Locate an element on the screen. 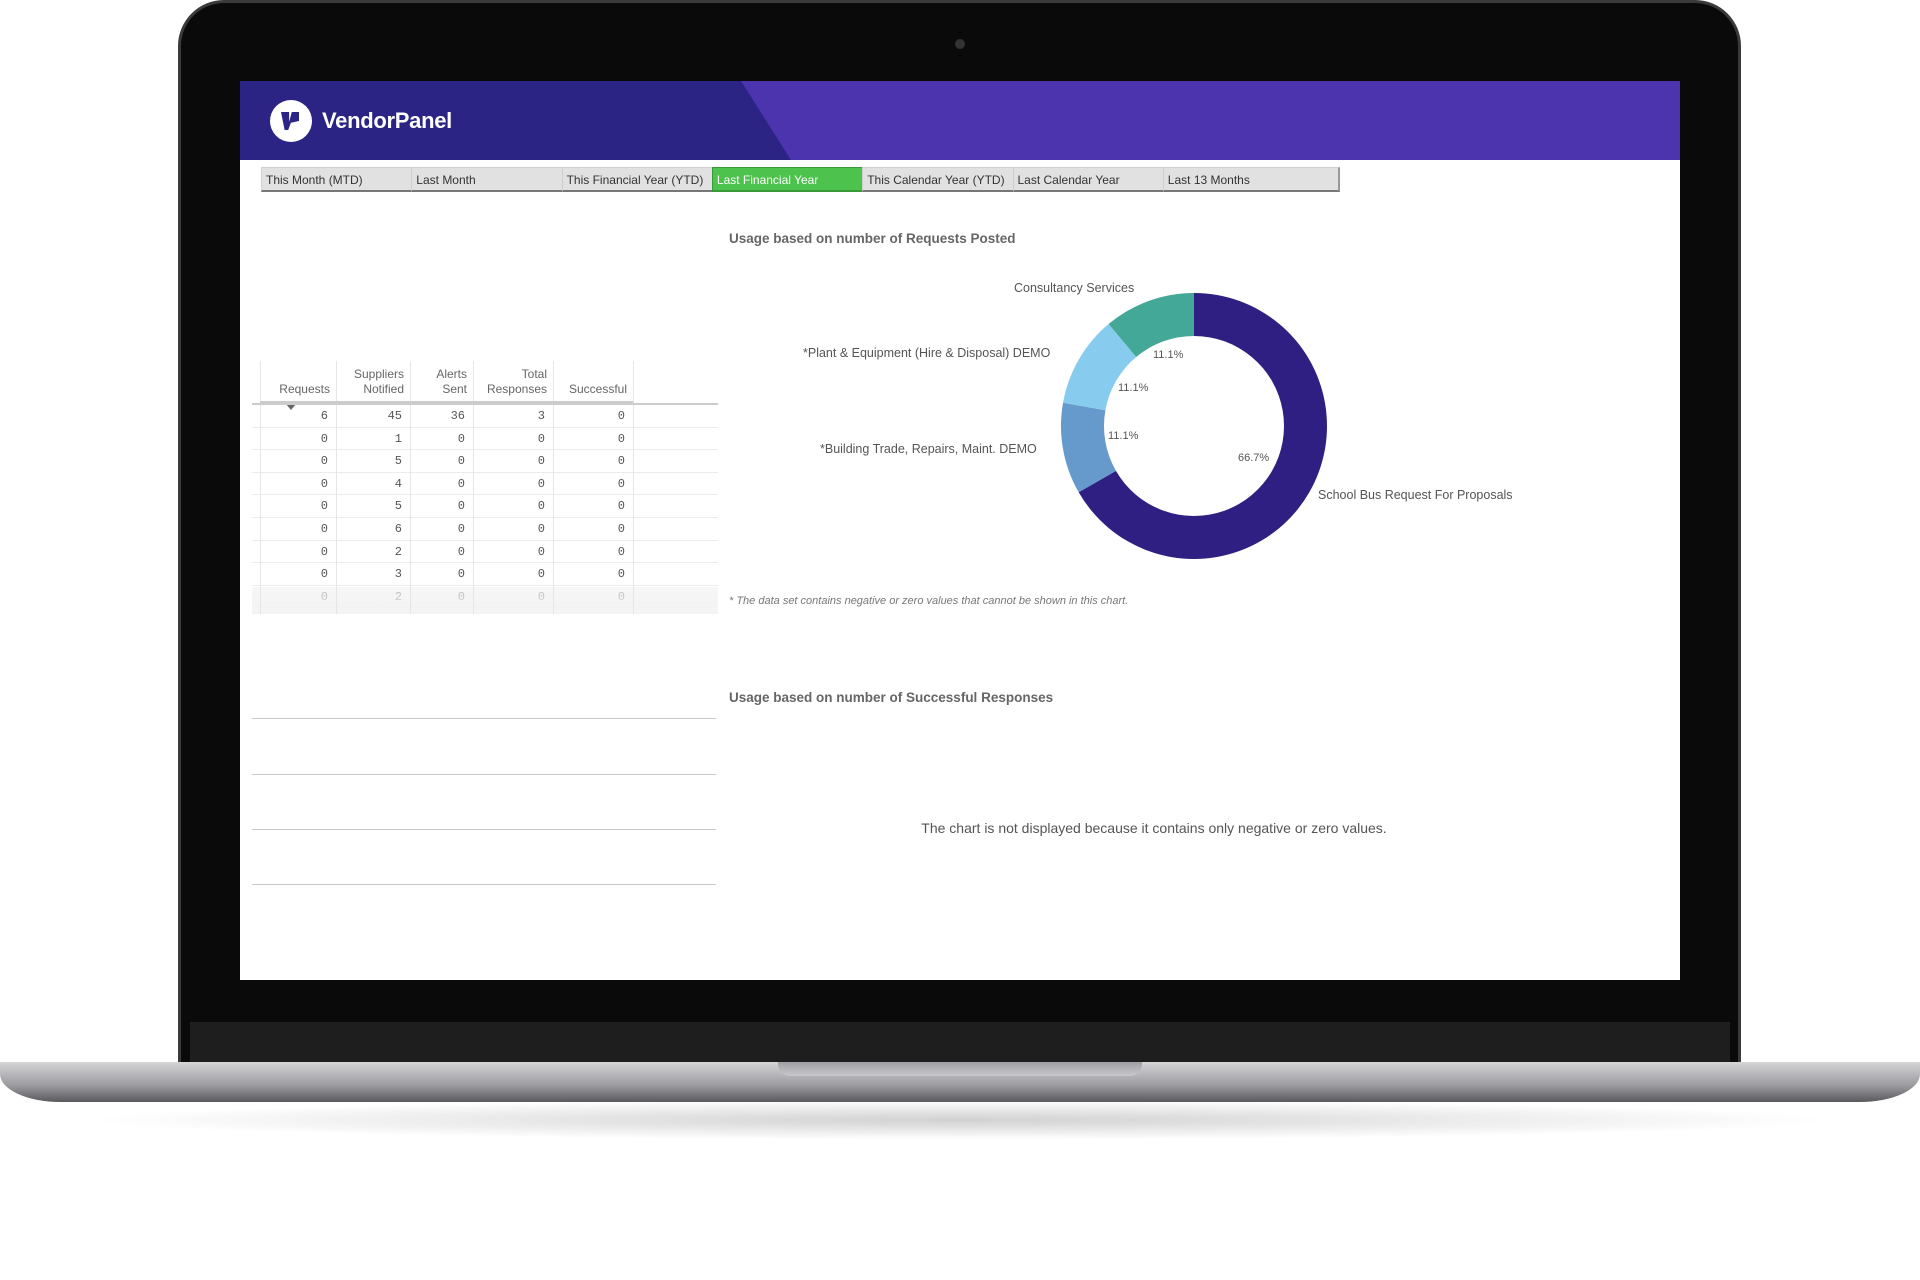 The height and width of the screenshot is (1280, 1920). column-header: Suppliers Notified is located at coordinates (373, 382).